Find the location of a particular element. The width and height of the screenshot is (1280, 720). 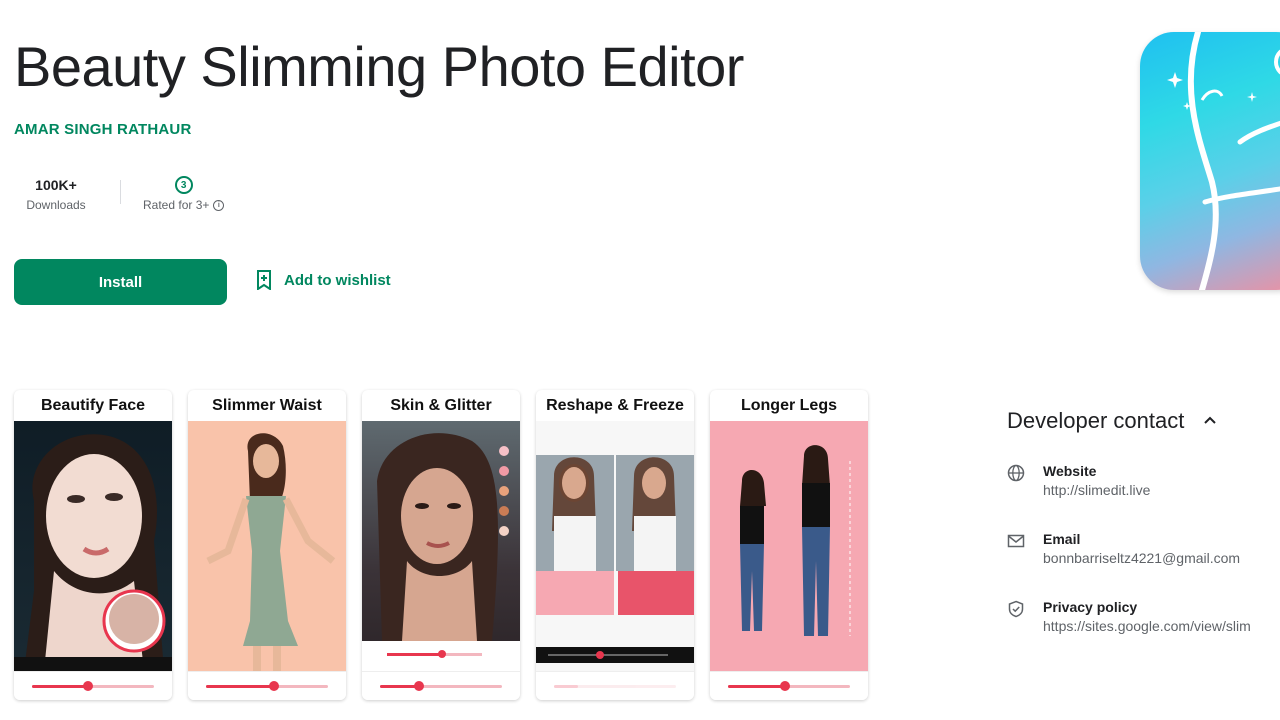

email-contact: Email bonnbarriseltz4221@gmail.com is located at coordinates (1123, 549).